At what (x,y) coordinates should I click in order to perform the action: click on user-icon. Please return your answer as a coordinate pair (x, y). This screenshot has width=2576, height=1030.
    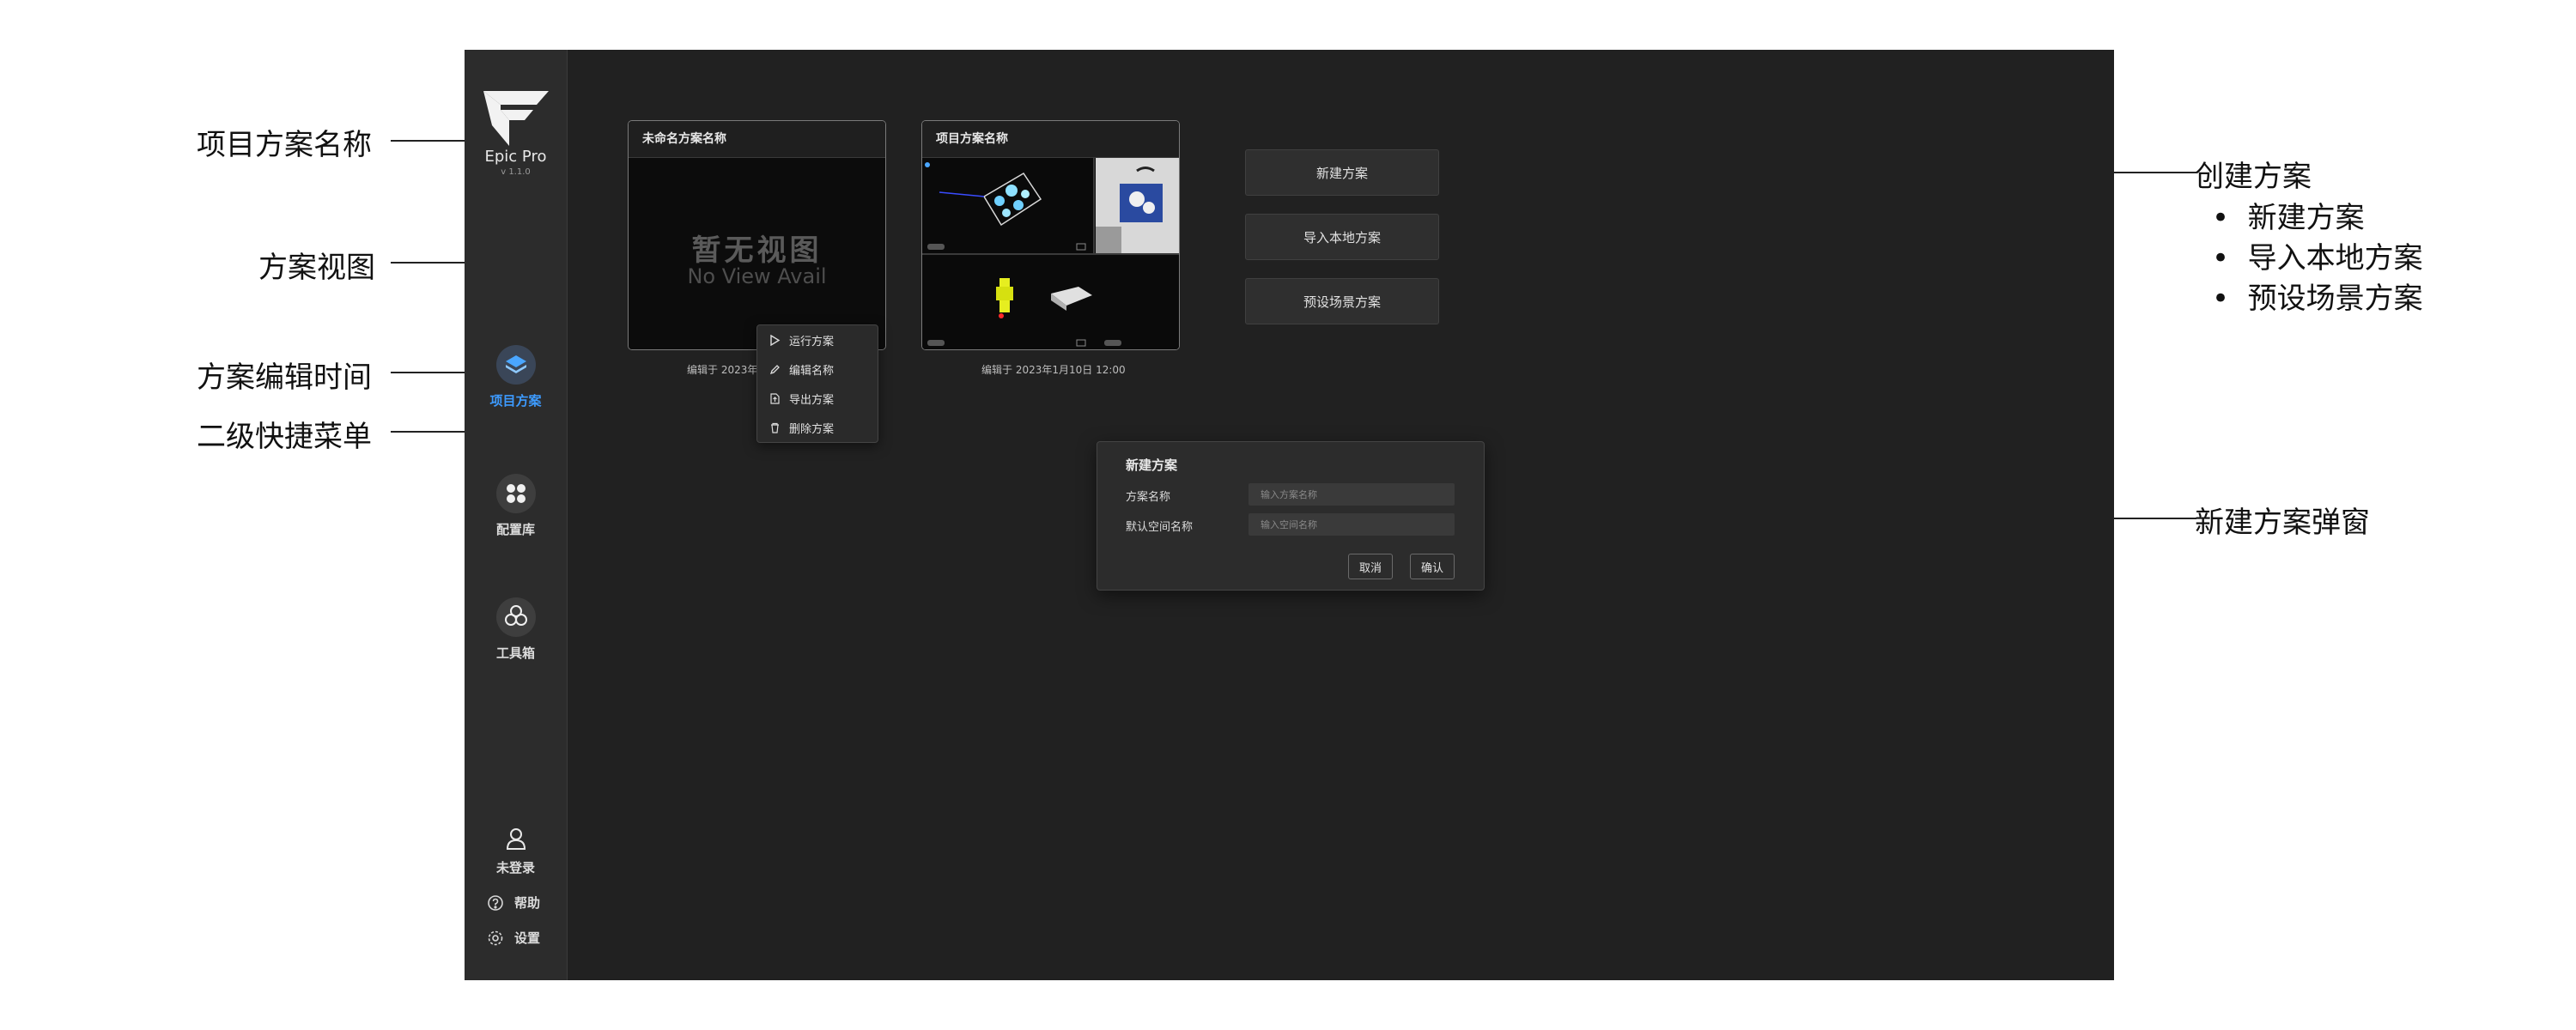
    Looking at the image, I should click on (516, 839).